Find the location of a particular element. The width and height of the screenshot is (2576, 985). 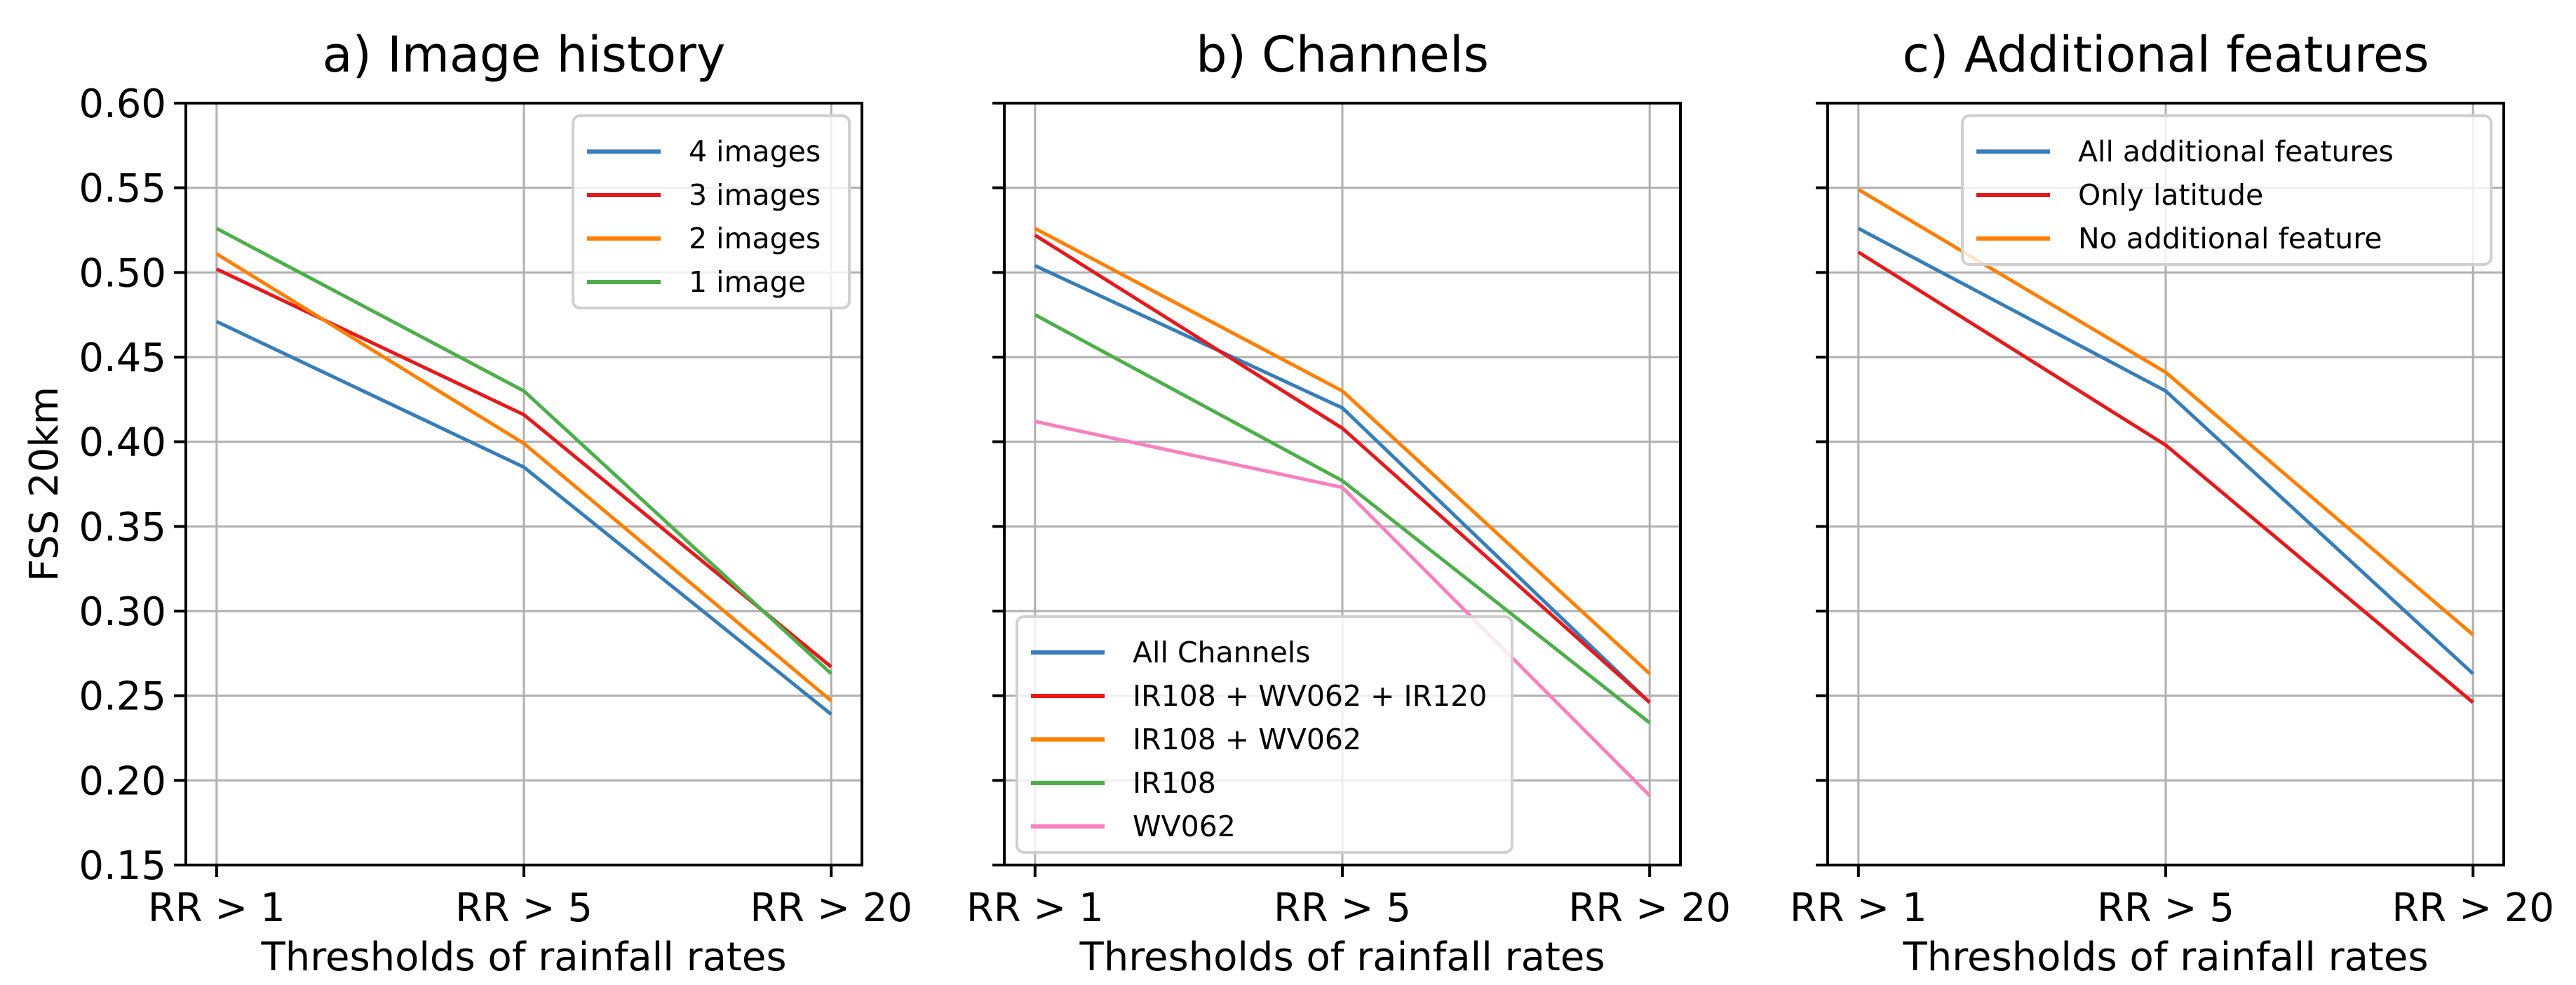

legend-label: 1 image is located at coordinates (747, 282).